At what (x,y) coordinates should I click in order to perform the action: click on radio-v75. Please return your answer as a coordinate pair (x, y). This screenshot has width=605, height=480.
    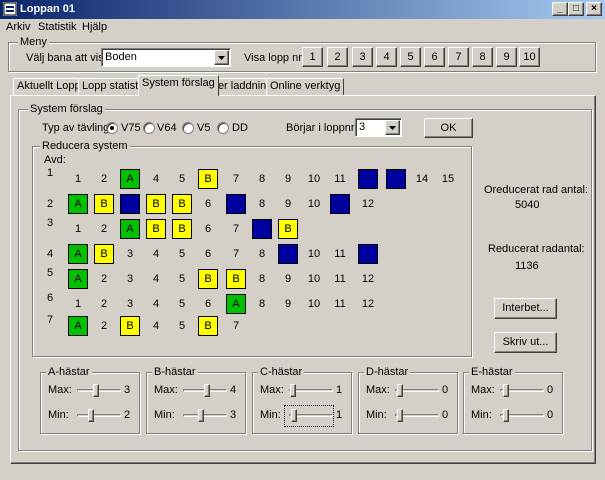
    Looking at the image, I should click on (112, 128).